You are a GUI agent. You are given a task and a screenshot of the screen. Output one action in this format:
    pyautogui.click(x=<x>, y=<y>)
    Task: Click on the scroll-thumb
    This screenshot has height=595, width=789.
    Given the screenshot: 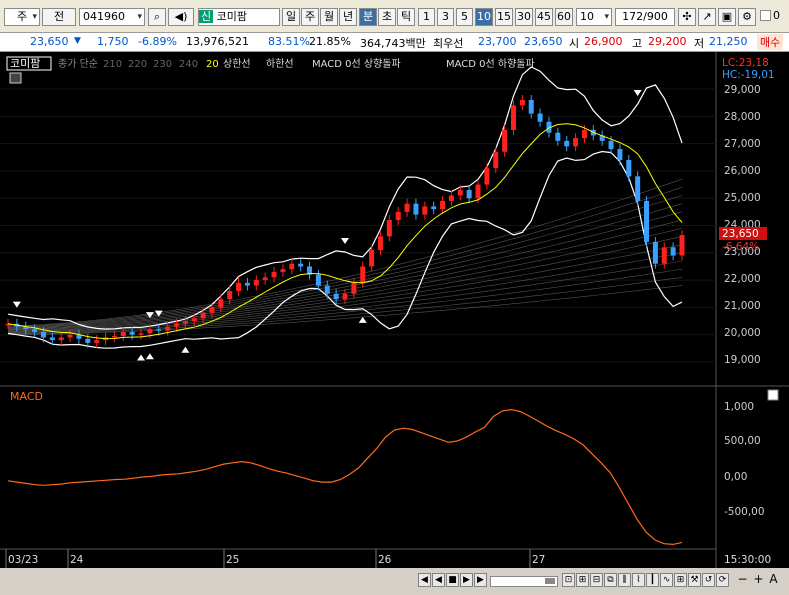 What is the action you would take?
    pyautogui.click(x=550, y=581)
    